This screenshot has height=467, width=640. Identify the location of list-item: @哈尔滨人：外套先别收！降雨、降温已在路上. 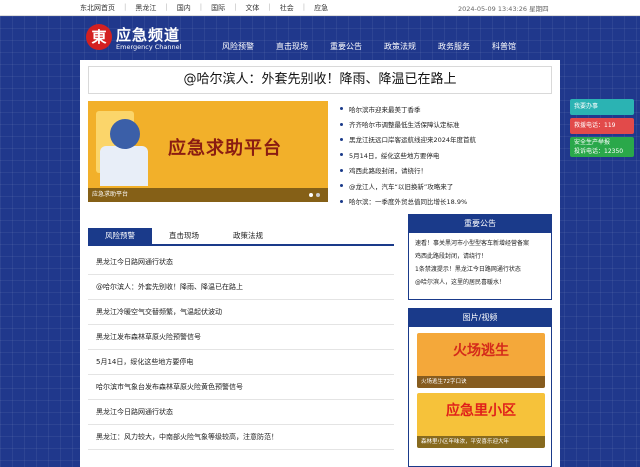
(241, 287).